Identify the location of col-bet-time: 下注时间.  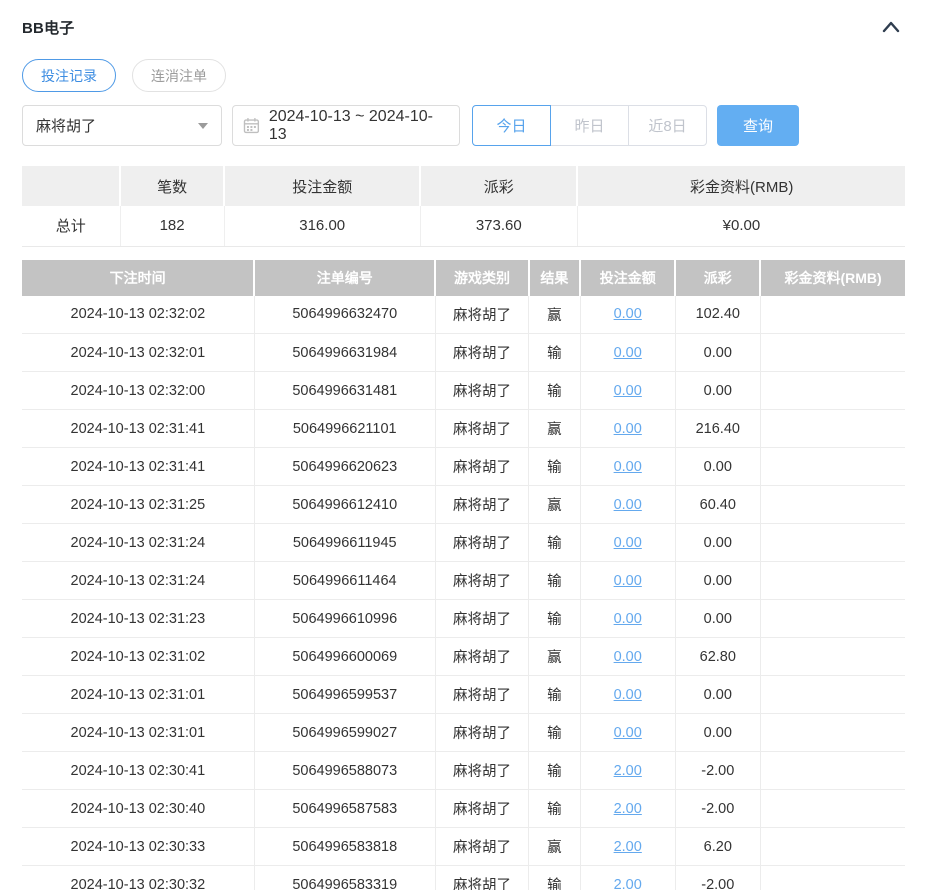
(139, 277).